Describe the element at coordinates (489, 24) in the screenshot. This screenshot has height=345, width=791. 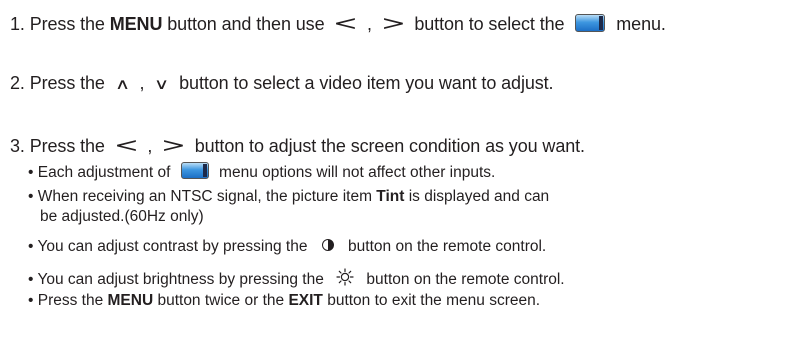
I see `step-1-text: button to select the` at that location.